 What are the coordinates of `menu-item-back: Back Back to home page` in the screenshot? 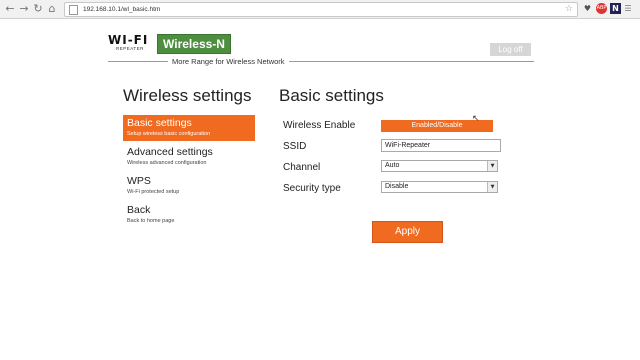 It's located at (189, 215).